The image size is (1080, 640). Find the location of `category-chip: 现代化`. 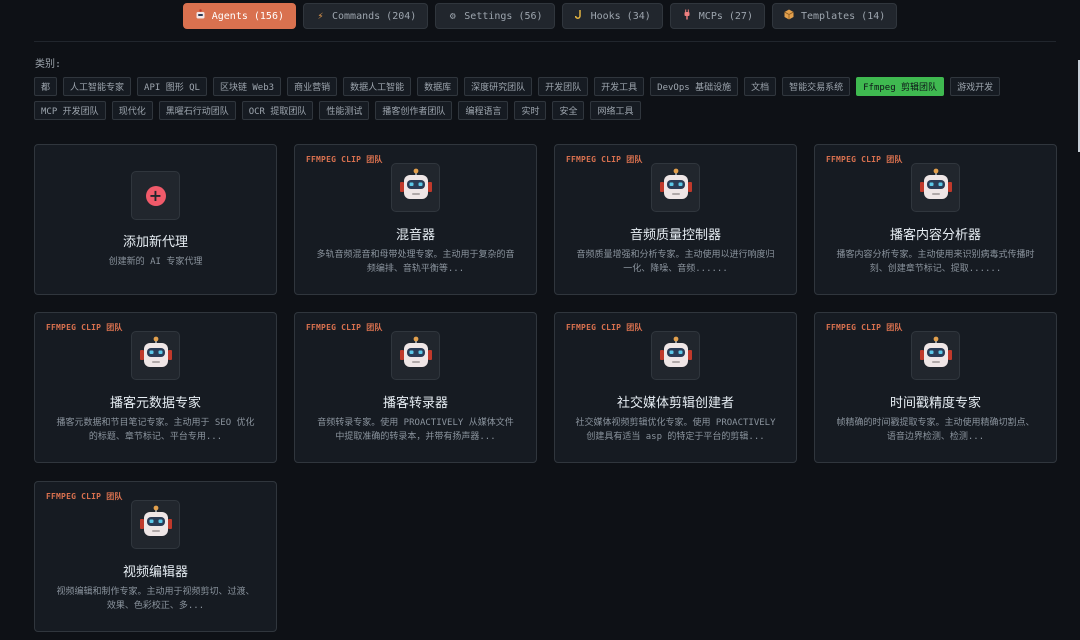

category-chip: 现代化 is located at coordinates (132, 110).